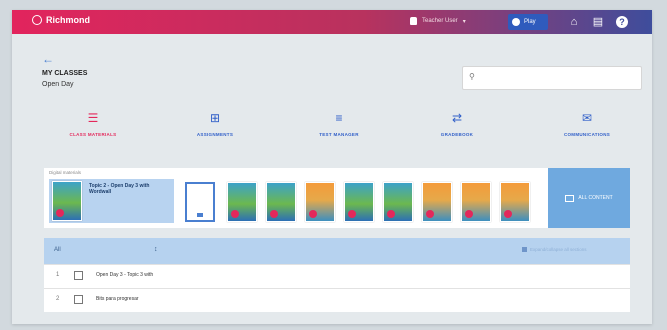  I want to click on expand-icon, so click(524, 249).